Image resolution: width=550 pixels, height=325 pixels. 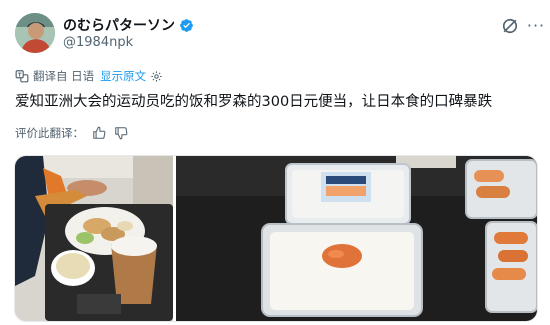 I want to click on author-name-row: のむらパターソン, so click(x=128, y=25).